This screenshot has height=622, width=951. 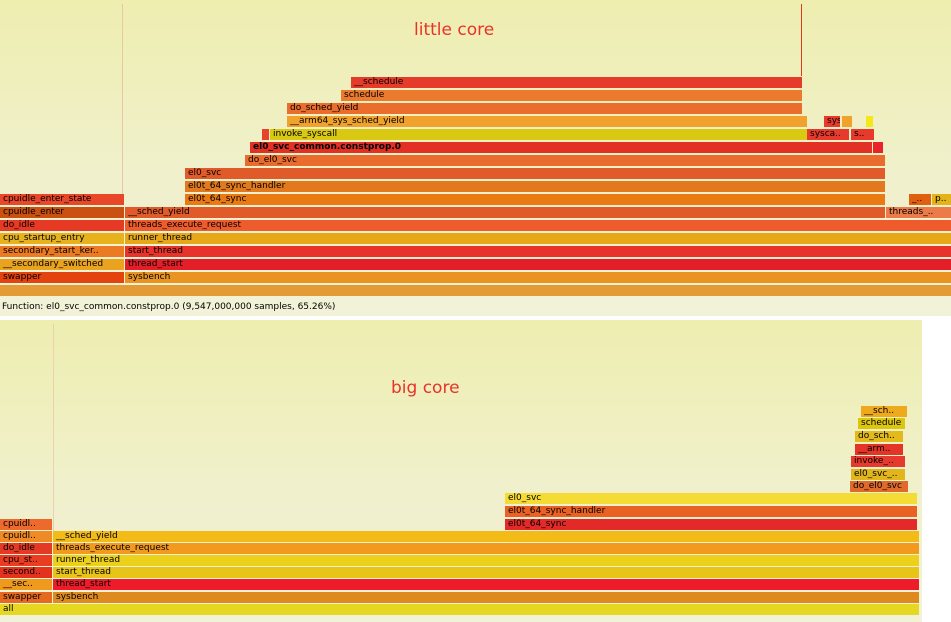 I want to click on flame-frame: __secondary_switched, so click(x=62, y=264).